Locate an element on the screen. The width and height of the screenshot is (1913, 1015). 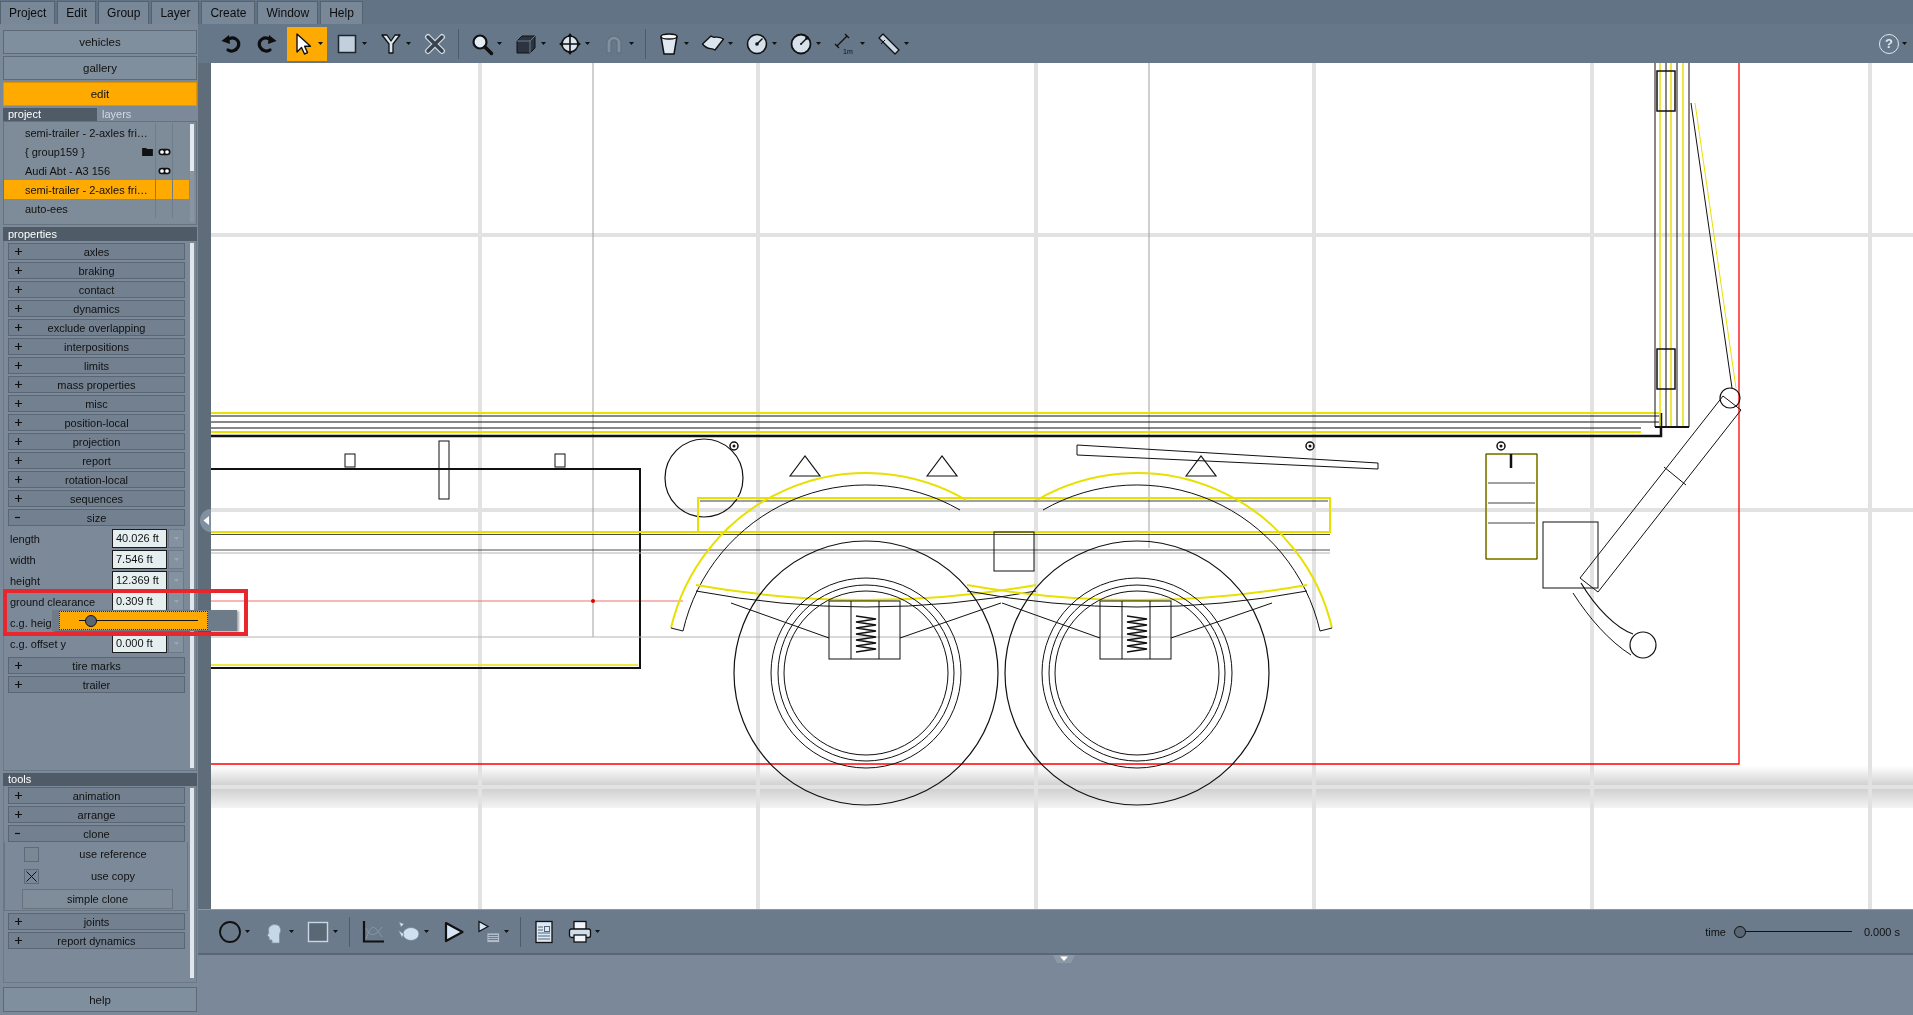
section-header: position-local is located at coordinates (96, 422).